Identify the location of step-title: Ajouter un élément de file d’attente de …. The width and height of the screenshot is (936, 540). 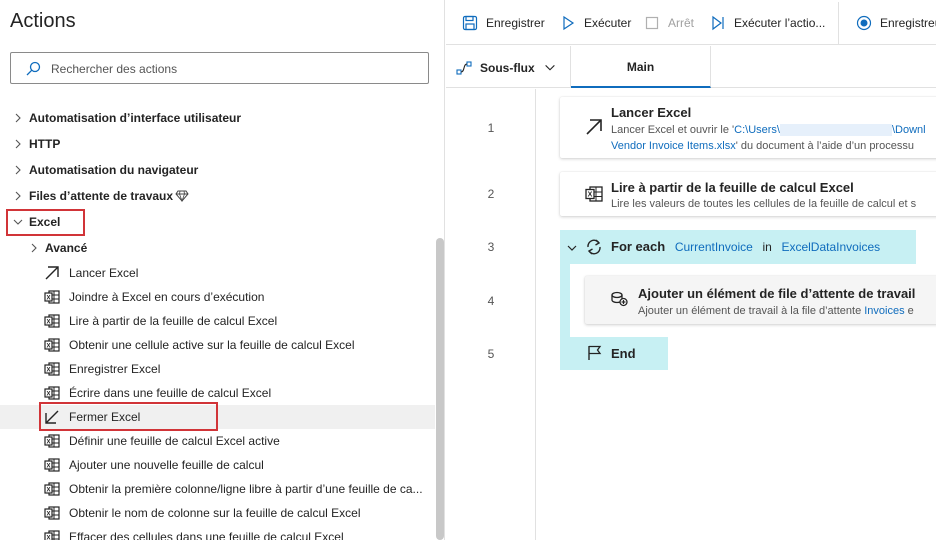
(777, 293).